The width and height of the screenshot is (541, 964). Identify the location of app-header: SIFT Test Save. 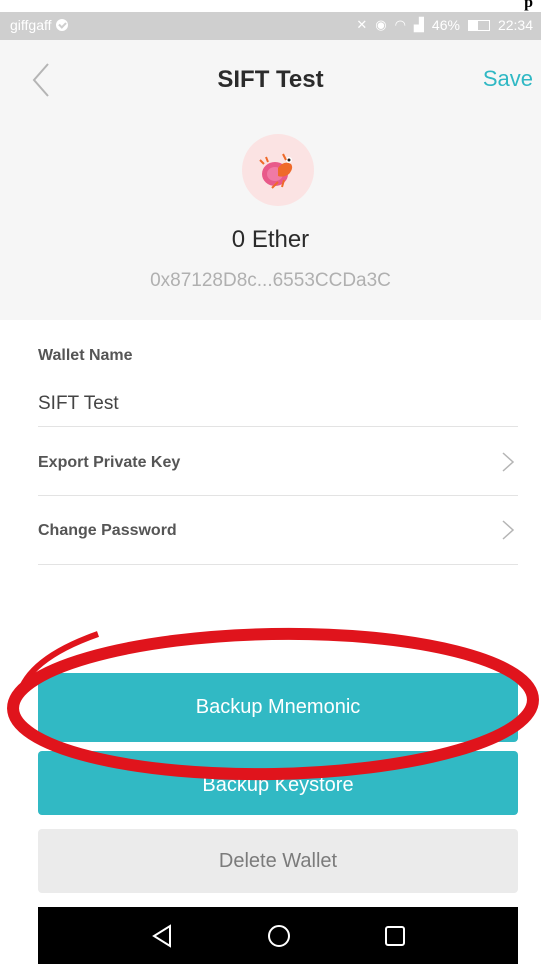
(270, 80).